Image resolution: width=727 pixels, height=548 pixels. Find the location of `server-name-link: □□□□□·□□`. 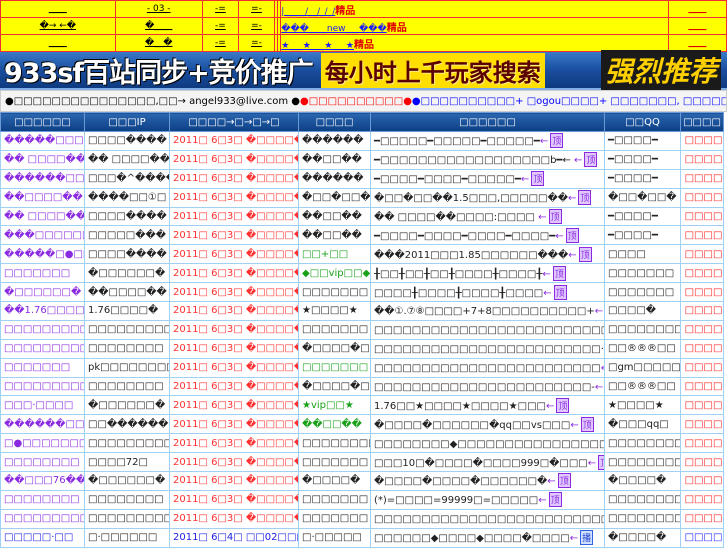

server-name-link: □□□□□·□□ is located at coordinates (42, 537).